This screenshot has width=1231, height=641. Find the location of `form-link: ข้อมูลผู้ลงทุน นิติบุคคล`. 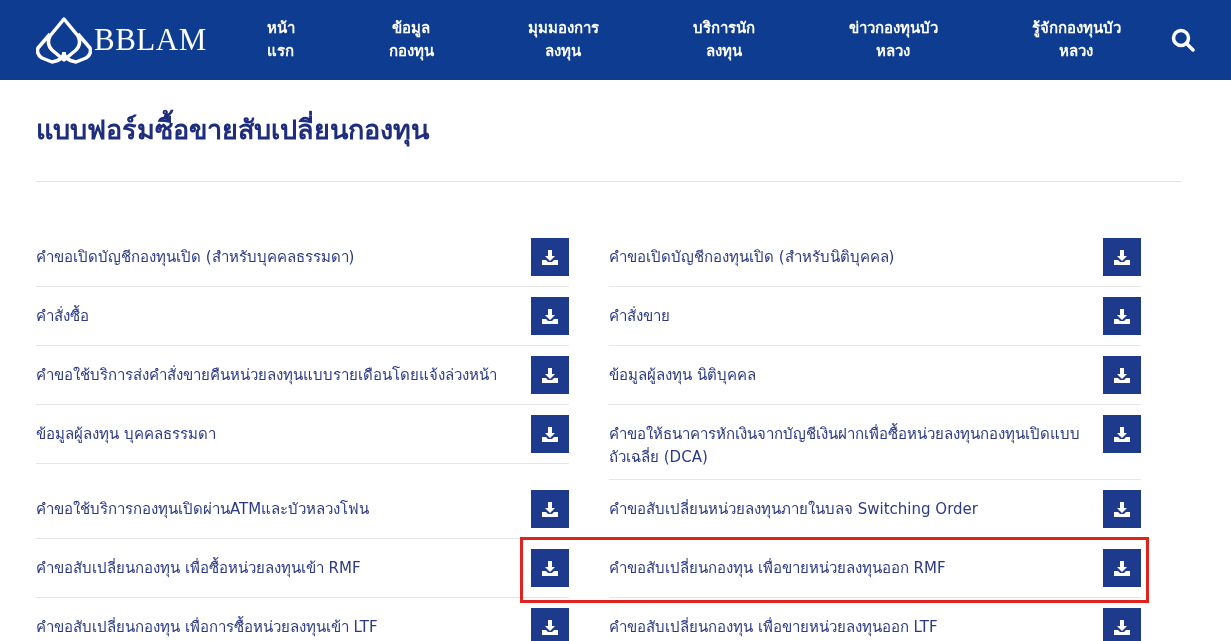

form-link: ข้อมูลผู้ลงทุน นิติบุคคล is located at coordinates (846, 371).